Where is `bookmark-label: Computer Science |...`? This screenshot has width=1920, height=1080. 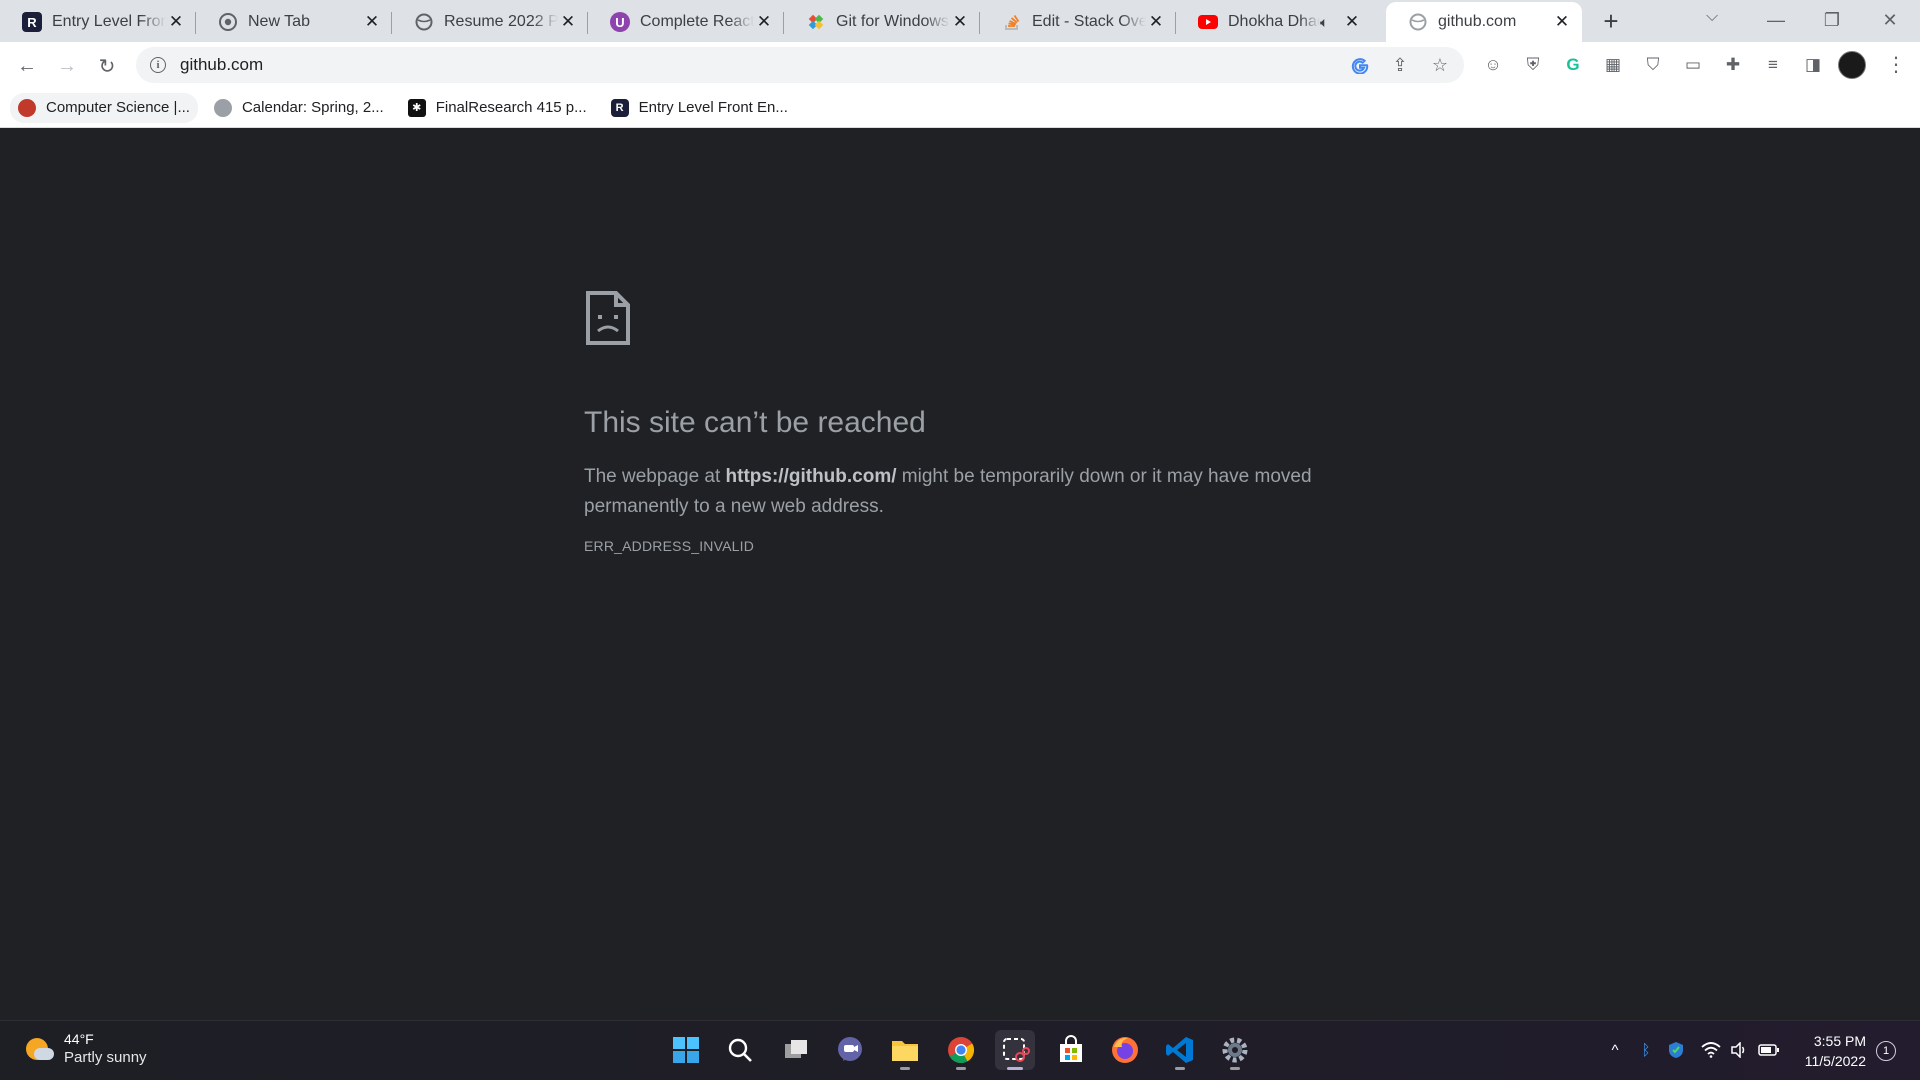 bookmark-label: Computer Science |... is located at coordinates (118, 107).